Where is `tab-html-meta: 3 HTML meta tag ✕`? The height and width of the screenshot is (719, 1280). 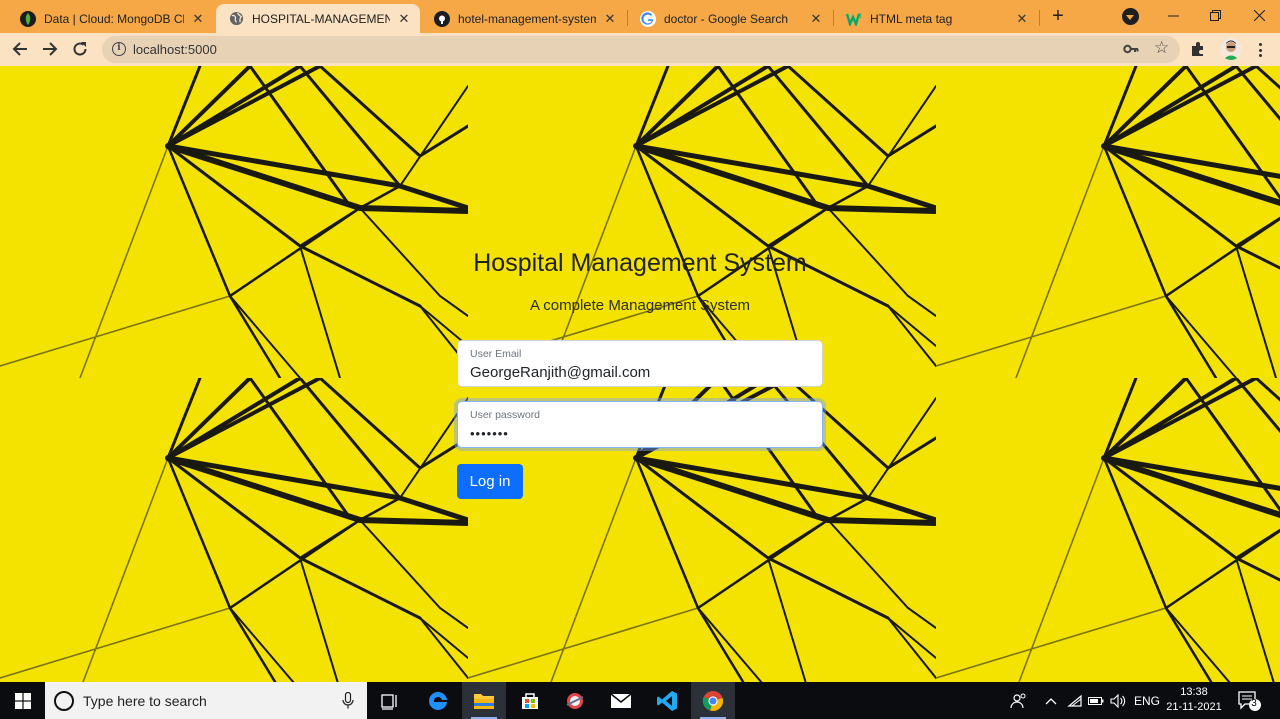 tab-html-meta: 3 HTML meta tag ✕ is located at coordinates (936, 18).